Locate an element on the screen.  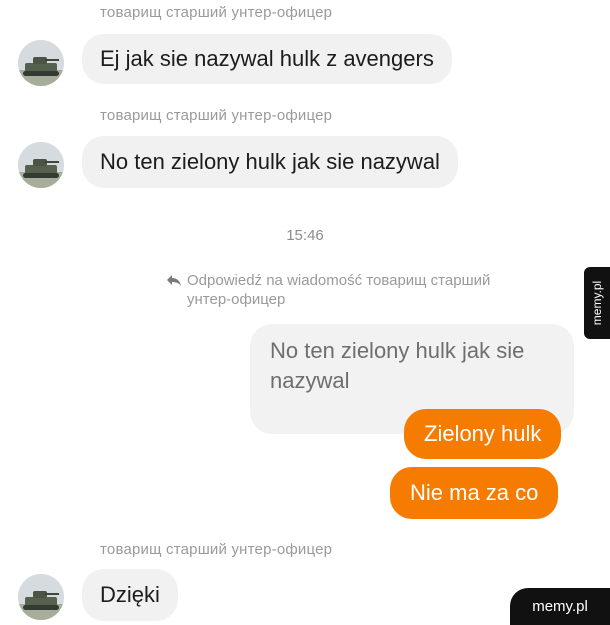
message-text: Zielony hulk is located at coordinates (483, 433).